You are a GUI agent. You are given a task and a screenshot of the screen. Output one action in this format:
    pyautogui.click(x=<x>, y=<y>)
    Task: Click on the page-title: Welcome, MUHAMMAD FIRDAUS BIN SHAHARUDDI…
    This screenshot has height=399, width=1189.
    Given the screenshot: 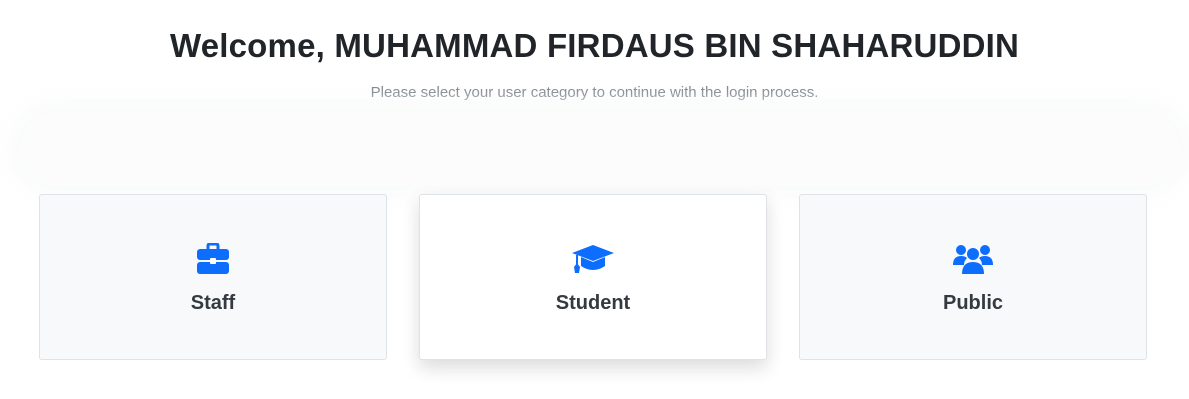 What is the action you would take?
    pyautogui.click(x=594, y=45)
    